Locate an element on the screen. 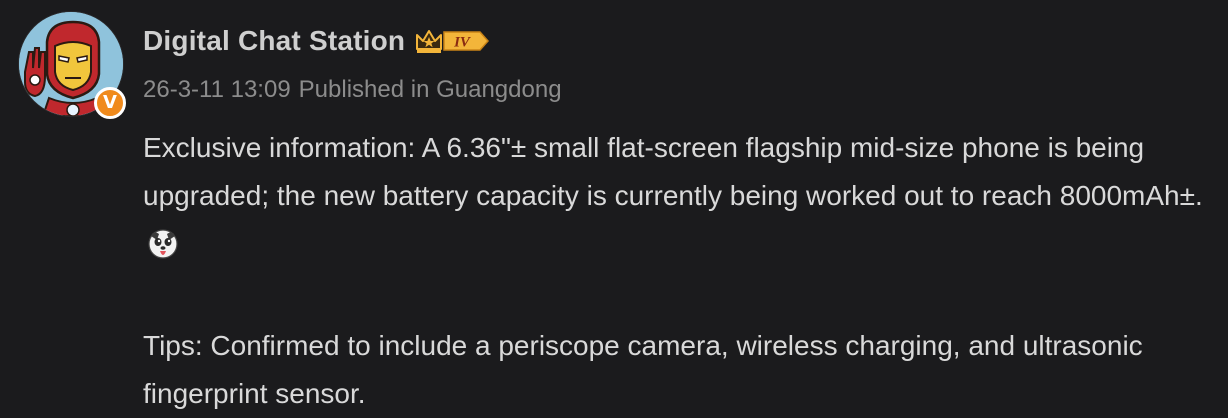  level-badge: IV is located at coordinates (452, 41).